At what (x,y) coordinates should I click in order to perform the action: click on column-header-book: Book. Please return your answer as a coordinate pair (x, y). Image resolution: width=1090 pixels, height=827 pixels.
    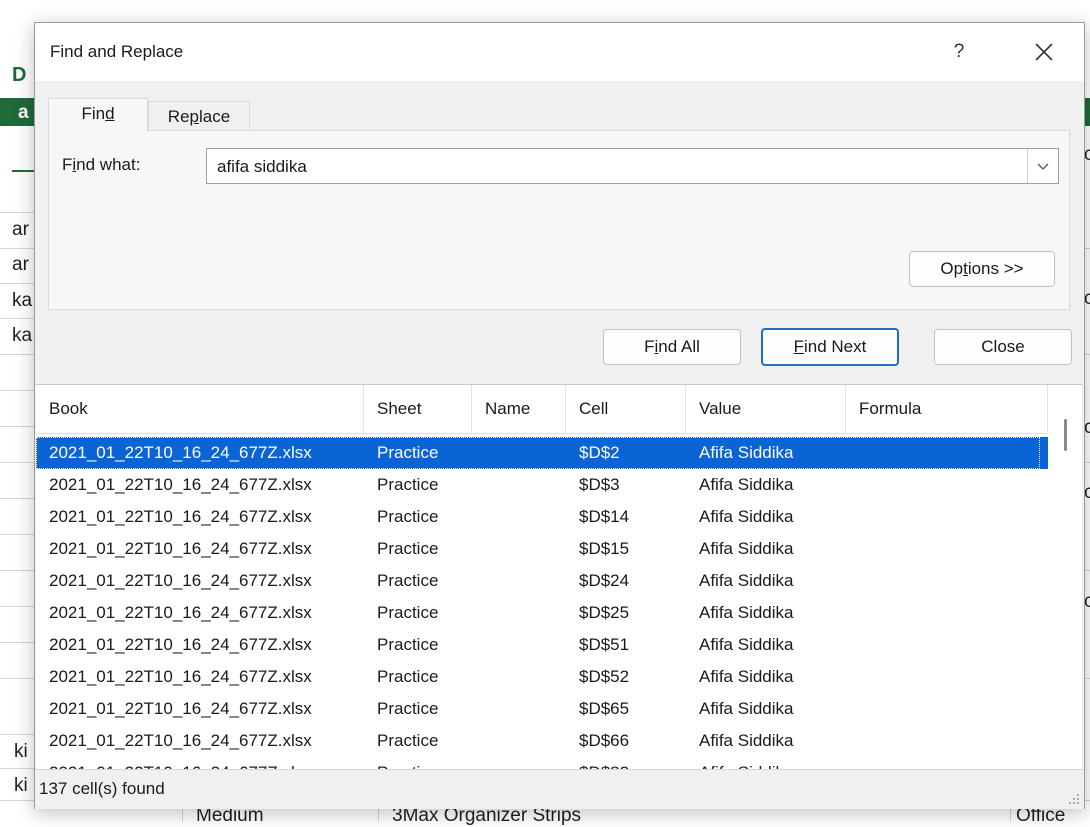
    Looking at the image, I should click on (200, 409).